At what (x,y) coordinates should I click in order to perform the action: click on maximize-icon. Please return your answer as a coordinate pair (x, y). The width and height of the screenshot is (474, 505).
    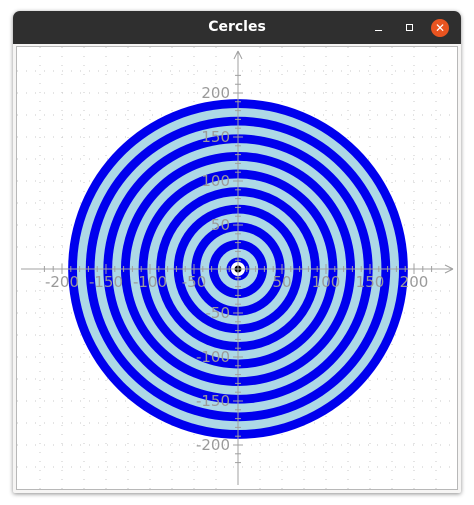
    Looking at the image, I should click on (409, 27).